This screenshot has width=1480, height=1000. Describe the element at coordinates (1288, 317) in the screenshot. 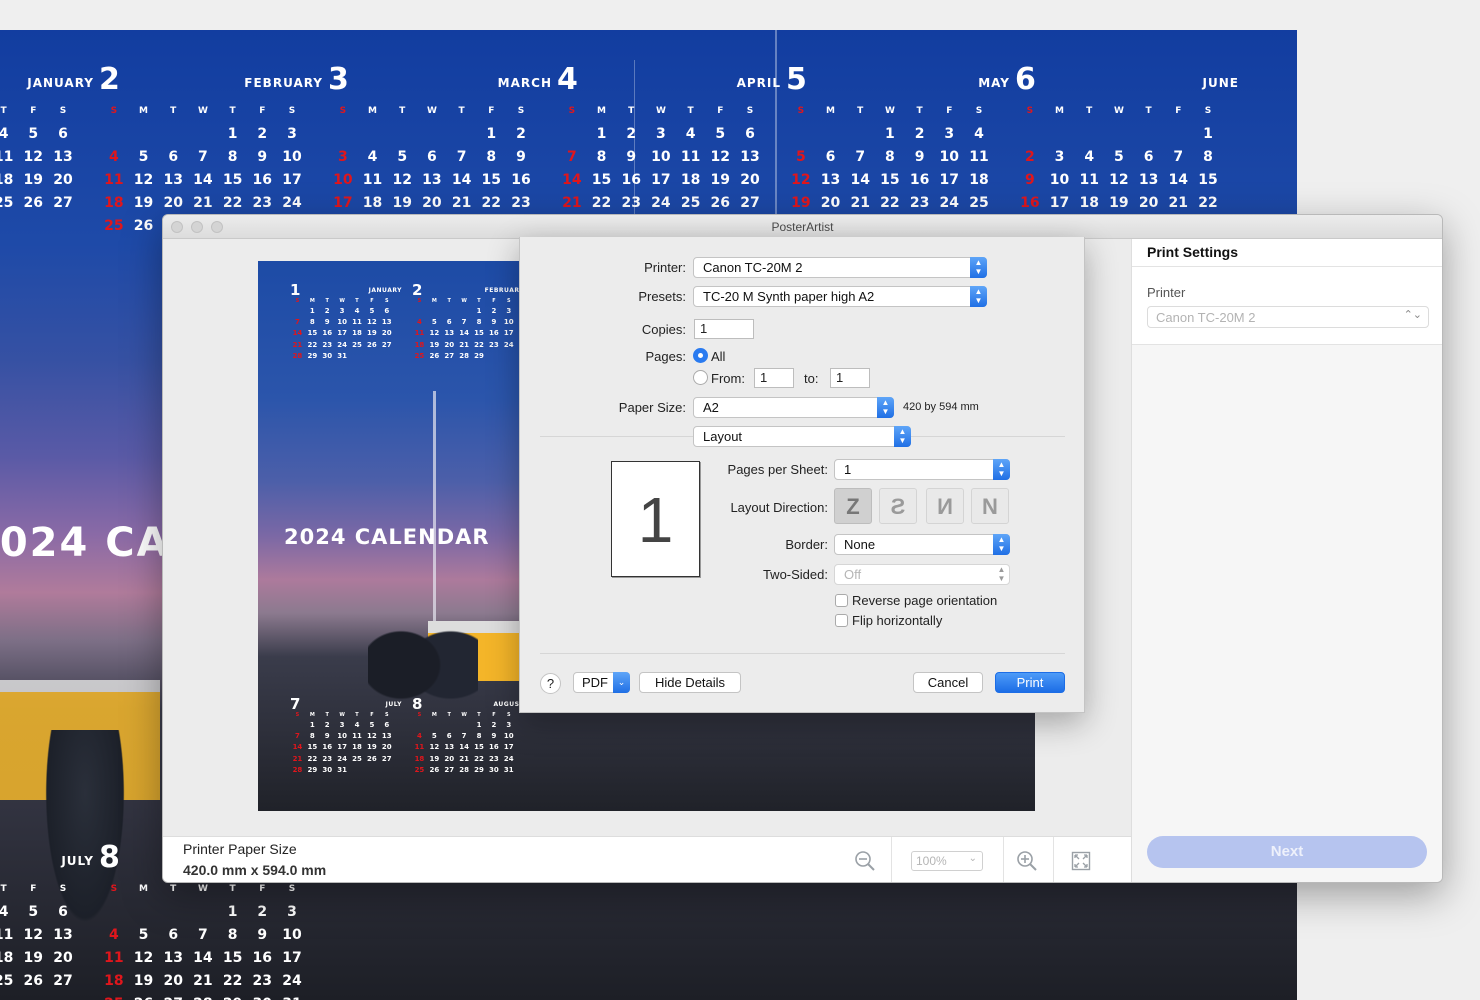

I see `sidebar-printer-select: Canon TC-20M 2 ⌃⌄` at that location.